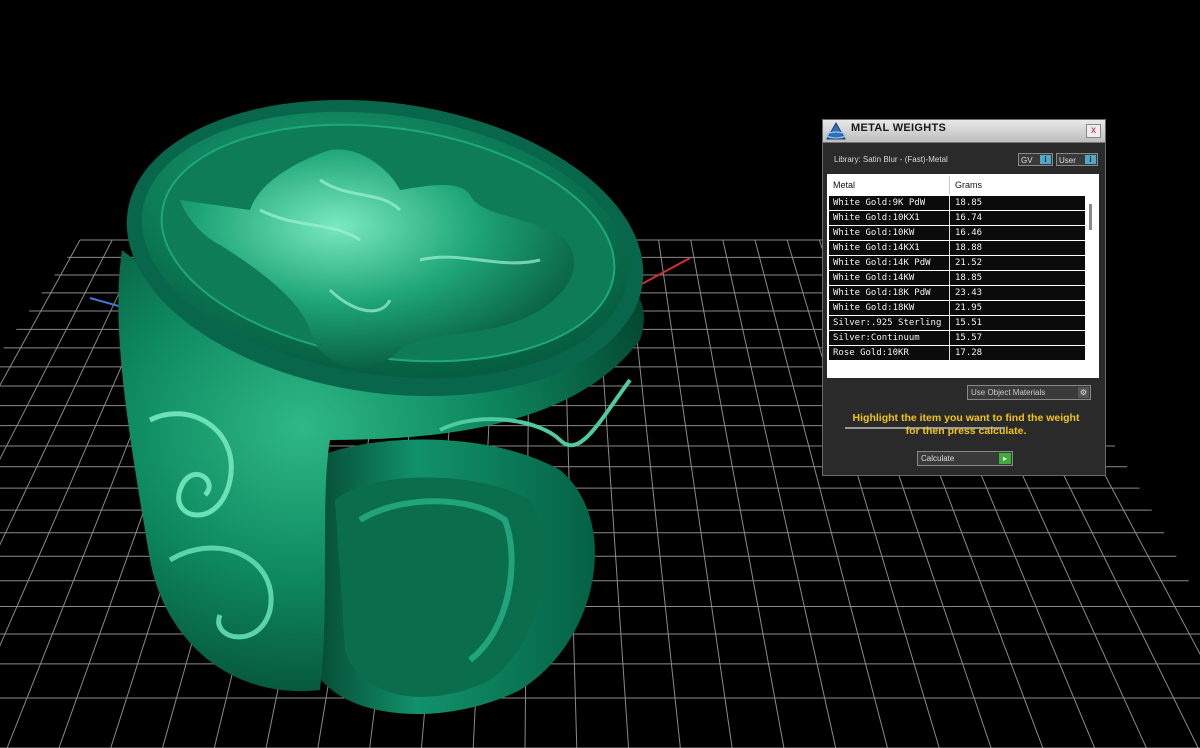 The image size is (1200, 748). I want to click on close-icon: x, so click(1093, 131).